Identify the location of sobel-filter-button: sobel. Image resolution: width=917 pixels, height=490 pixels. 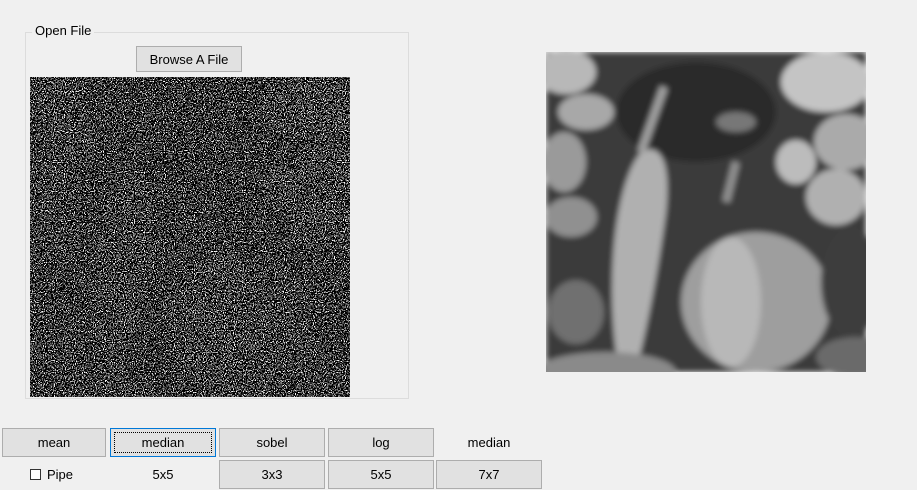
(272, 442).